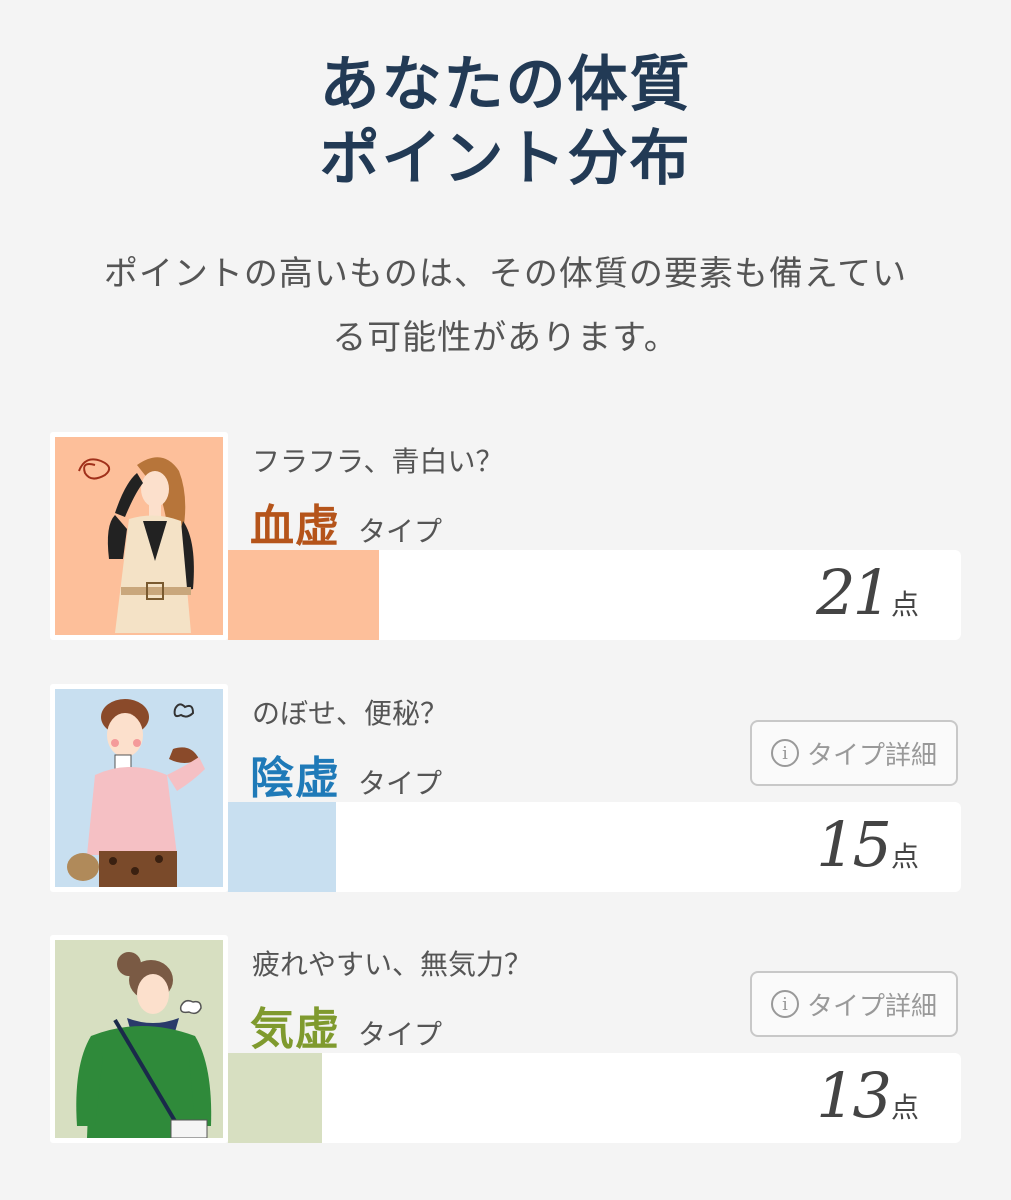 The image size is (1011, 1200). I want to click on type-subtitle: フラフラ、青白い？, so click(378, 461).